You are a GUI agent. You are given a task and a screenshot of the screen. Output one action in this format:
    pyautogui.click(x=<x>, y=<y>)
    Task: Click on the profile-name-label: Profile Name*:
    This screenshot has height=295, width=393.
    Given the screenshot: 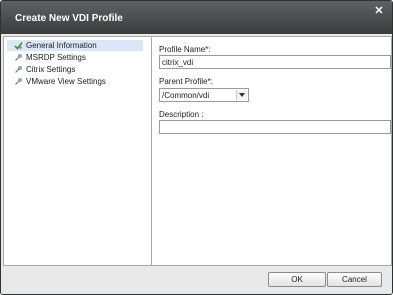 What is the action you would take?
    pyautogui.click(x=185, y=49)
    